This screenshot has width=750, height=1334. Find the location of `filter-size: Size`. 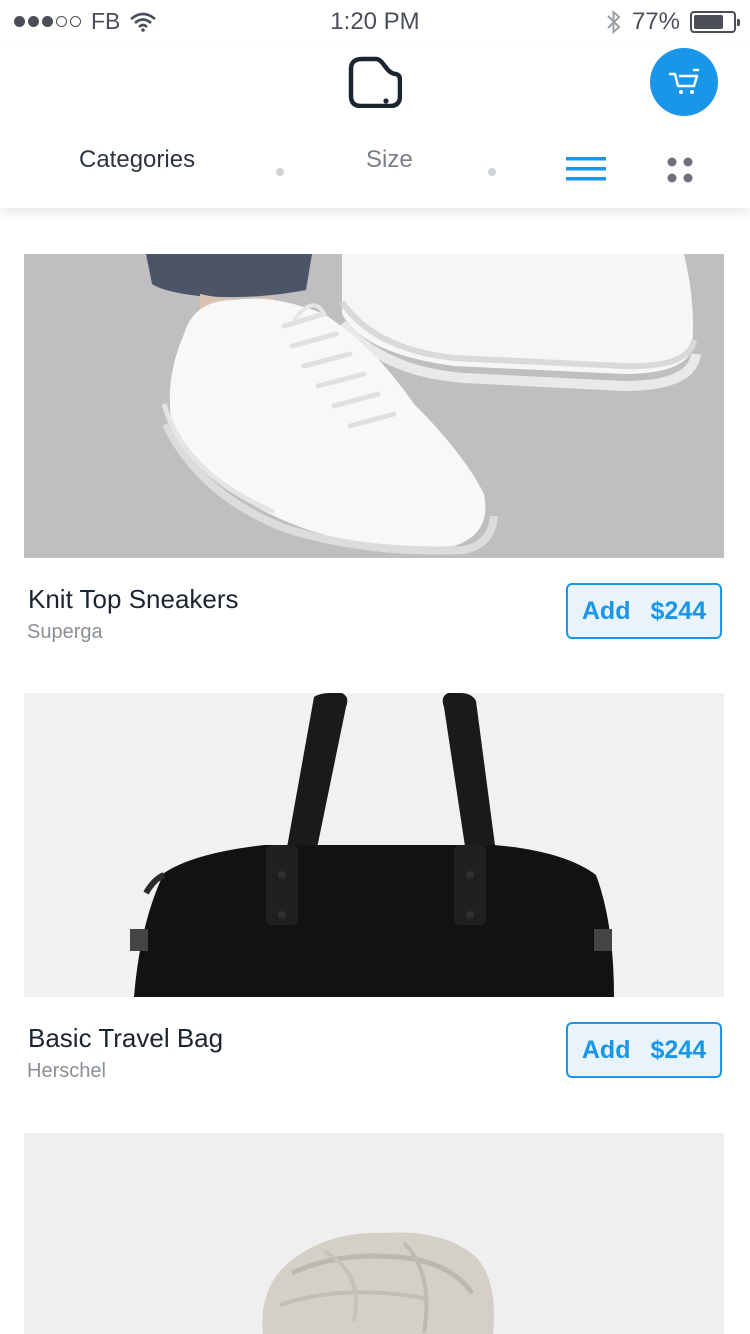

filter-size: Size is located at coordinates (389, 160).